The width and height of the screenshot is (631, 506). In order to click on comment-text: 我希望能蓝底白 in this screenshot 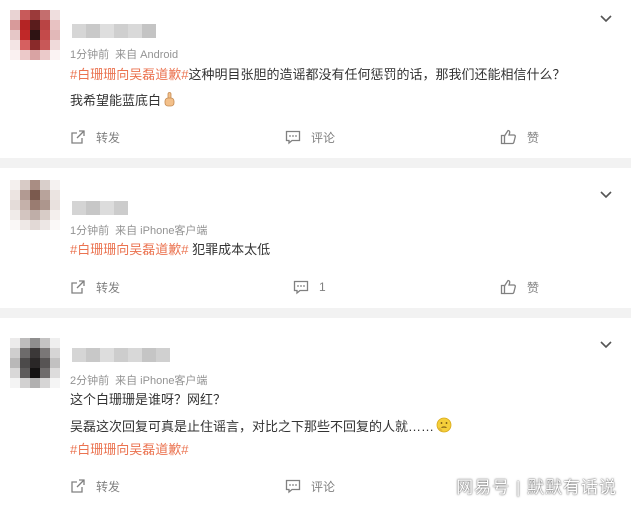, I will do `click(116, 100)`.